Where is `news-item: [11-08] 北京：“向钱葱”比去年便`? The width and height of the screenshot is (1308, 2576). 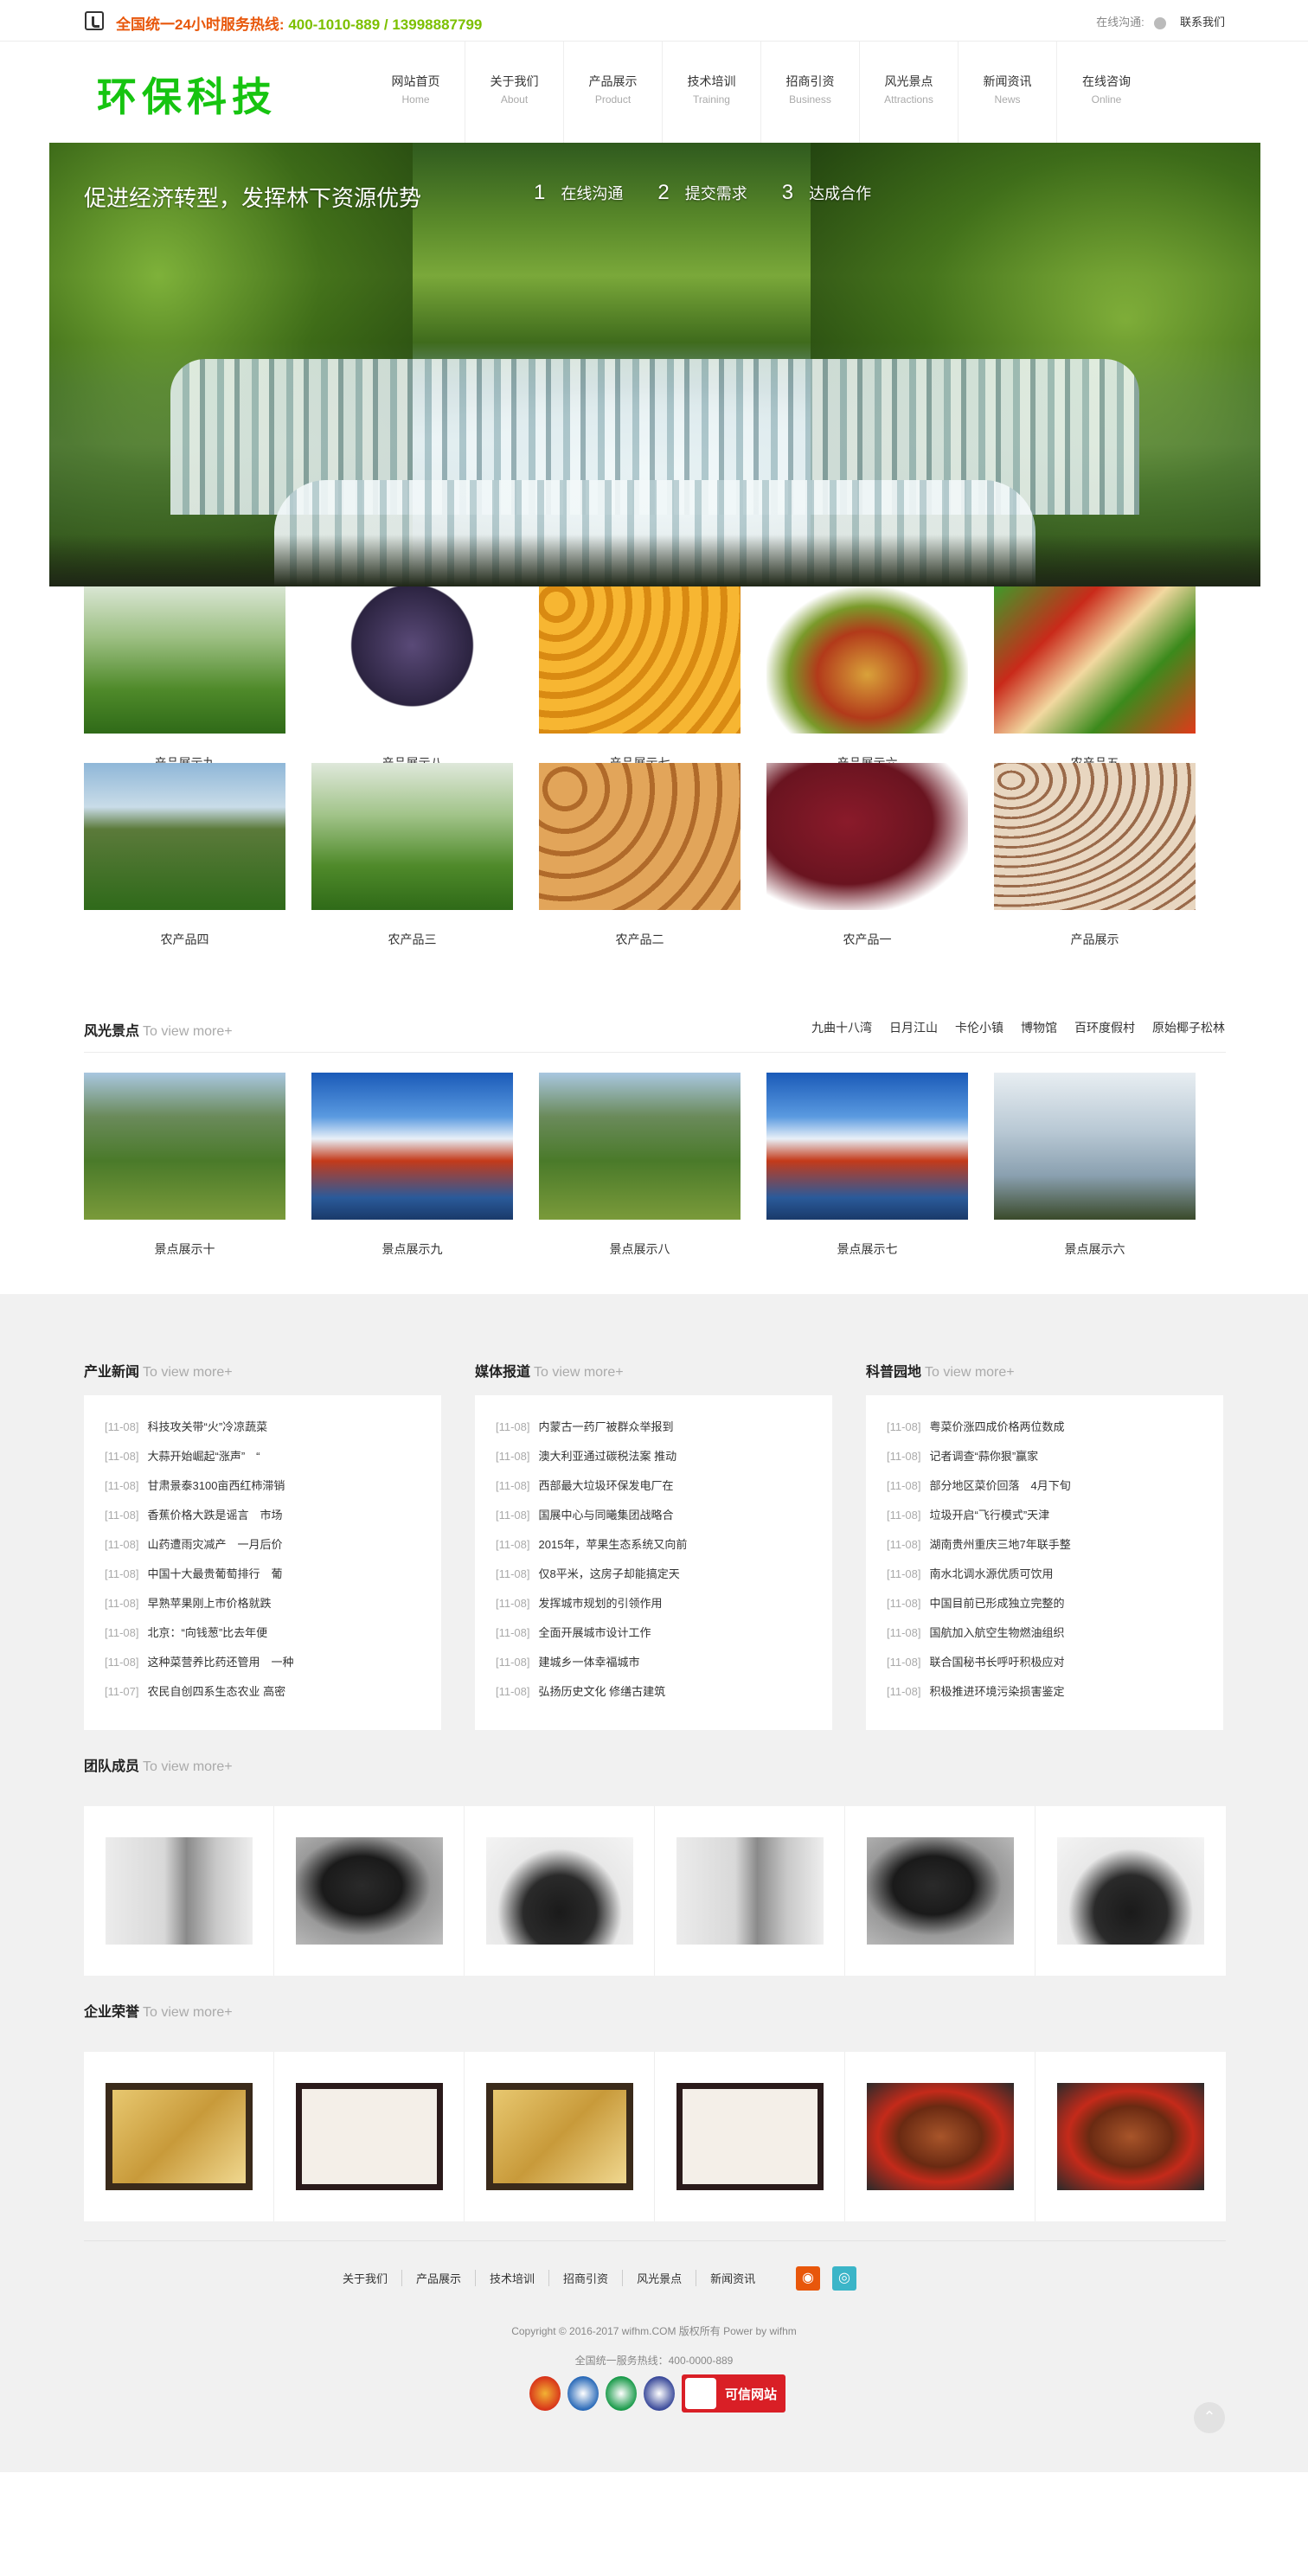
news-item: [11-08] 北京：“向钱葱”比去年便 is located at coordinates (273, 1633).